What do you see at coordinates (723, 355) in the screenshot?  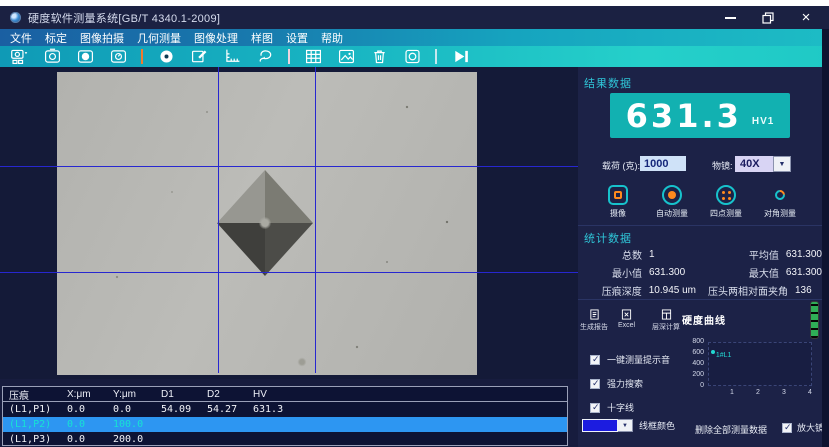 I see `chart-point-label: 1#L1` at bounding box center [723, 355].